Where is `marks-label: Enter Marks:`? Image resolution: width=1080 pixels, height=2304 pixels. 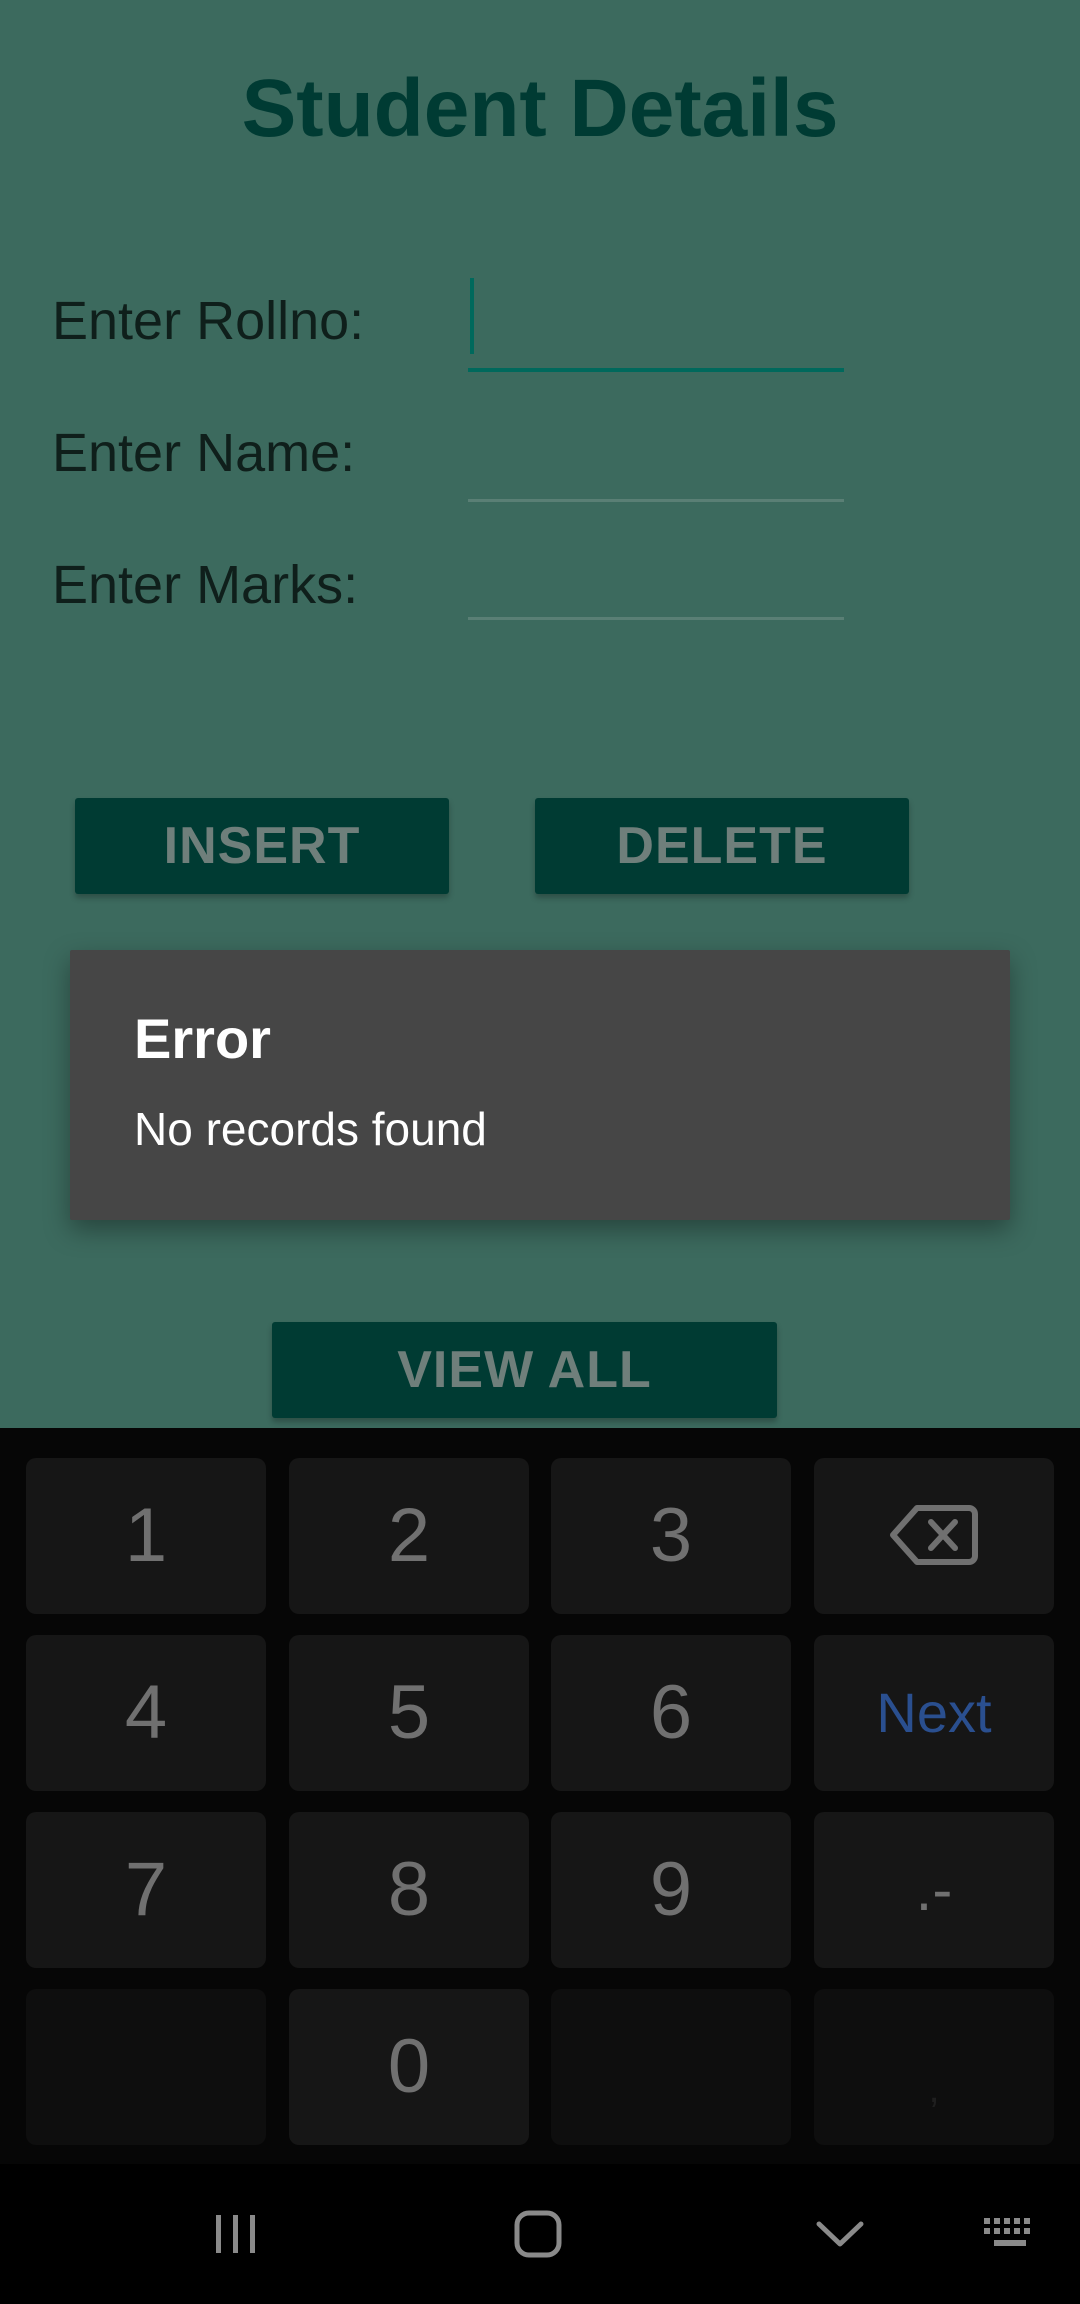 marks-label: Enter Marks: is located at coordinates (205, 585).